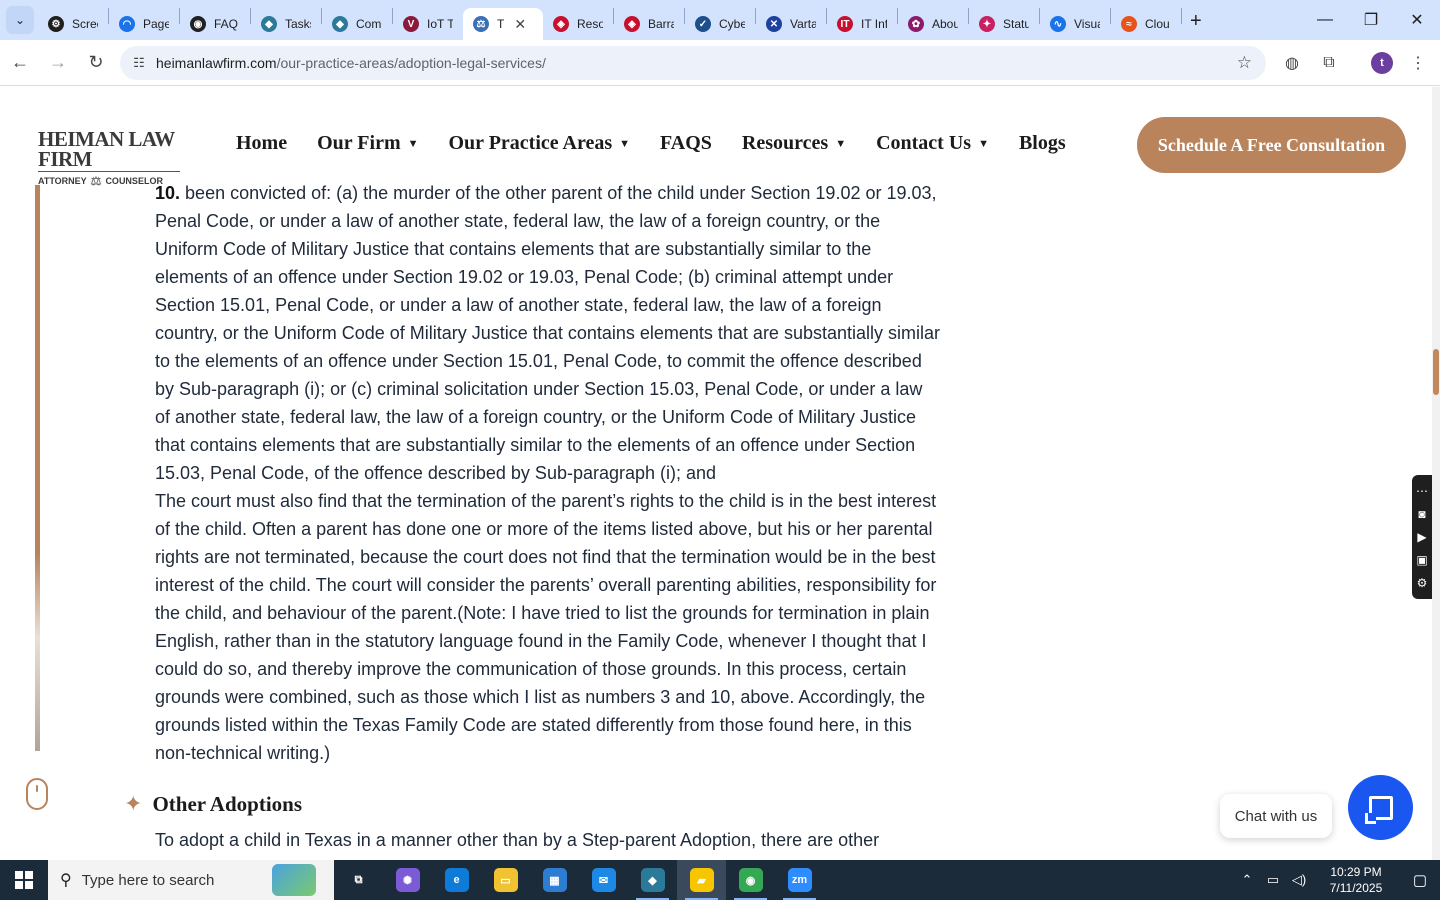 Image resolution: width=1440 pixels, height=900 pixels. I want to click on browser-tab: ◈ Barra, so click(649, 24).